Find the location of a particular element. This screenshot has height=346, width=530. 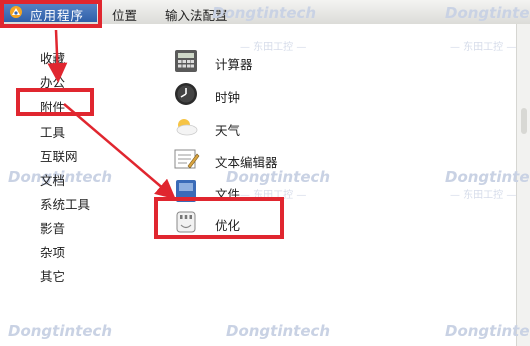

annotation-arrows is located at coordinates (111, 114).